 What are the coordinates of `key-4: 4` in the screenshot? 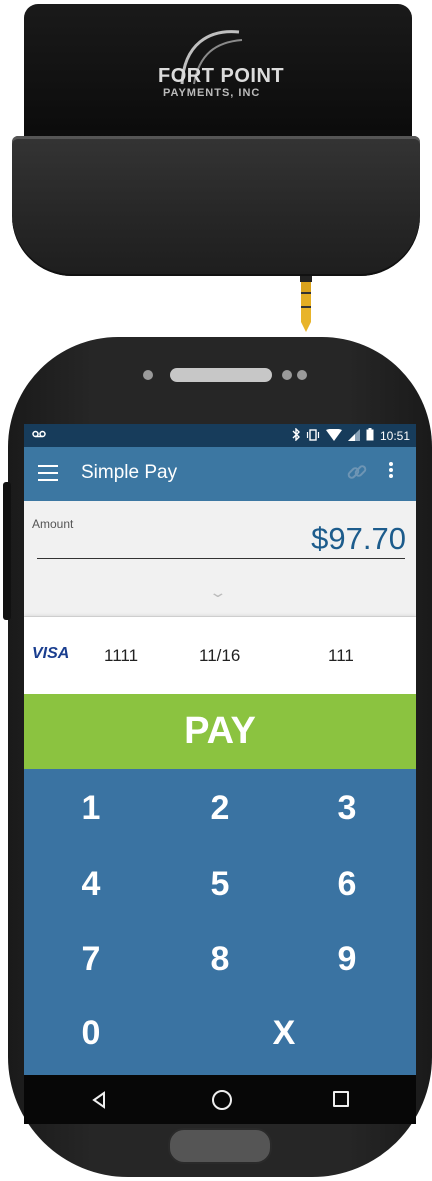 It's located at (91, 884).